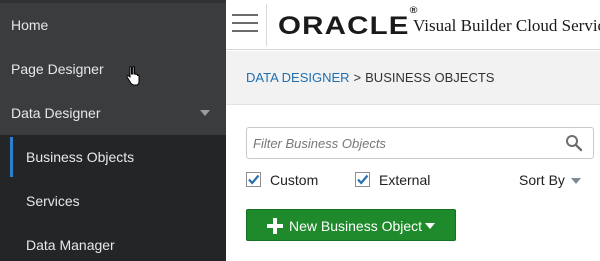  Describe the element at coordinates (266, 25) in the screenshot. I see `header-divider` at that location.